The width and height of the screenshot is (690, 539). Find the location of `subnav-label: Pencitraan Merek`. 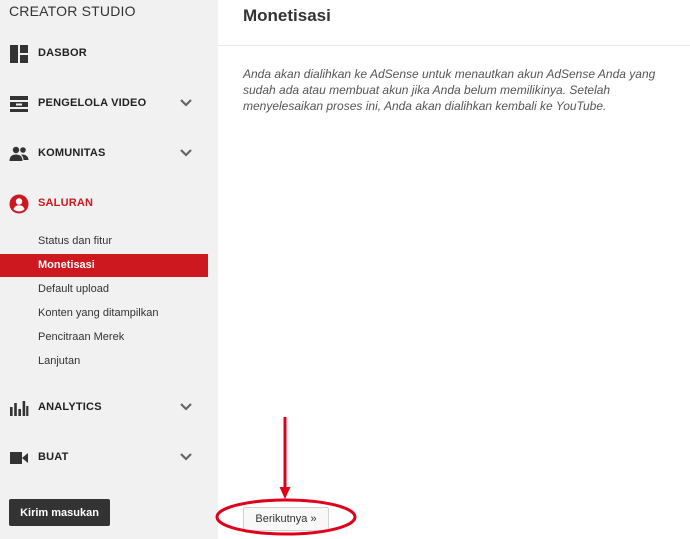

subnav-label: Pencitraan Merek is located at coordinates (81, 337).